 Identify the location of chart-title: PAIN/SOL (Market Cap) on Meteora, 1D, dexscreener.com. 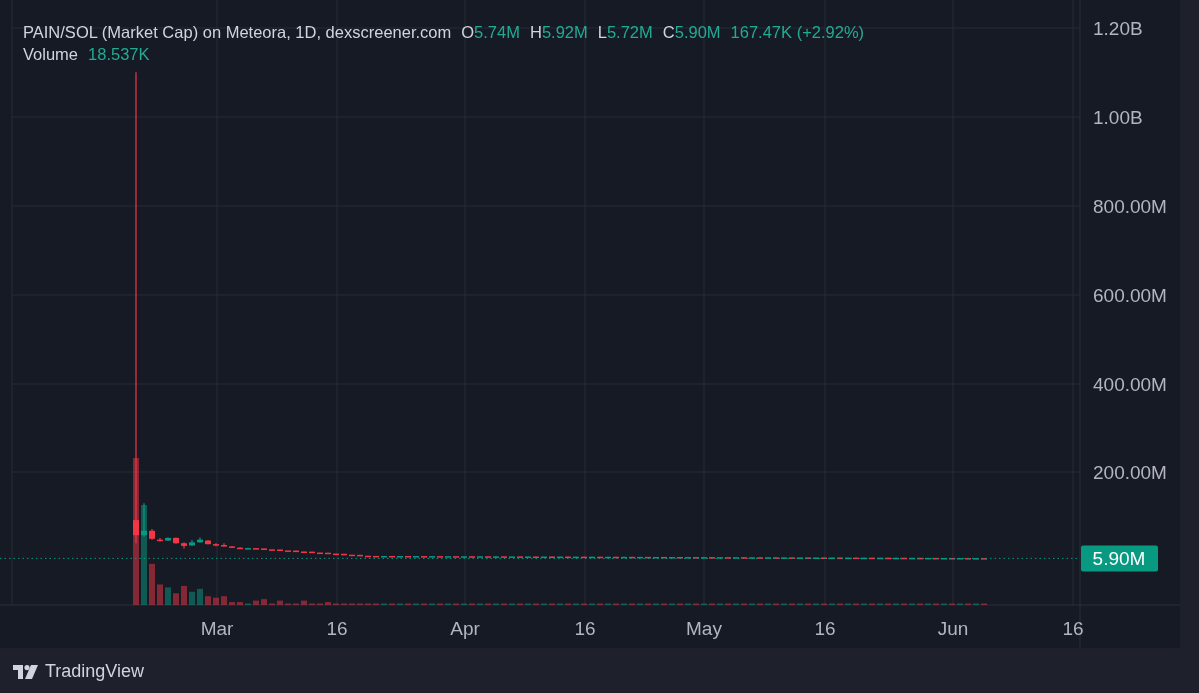
(237, 32).